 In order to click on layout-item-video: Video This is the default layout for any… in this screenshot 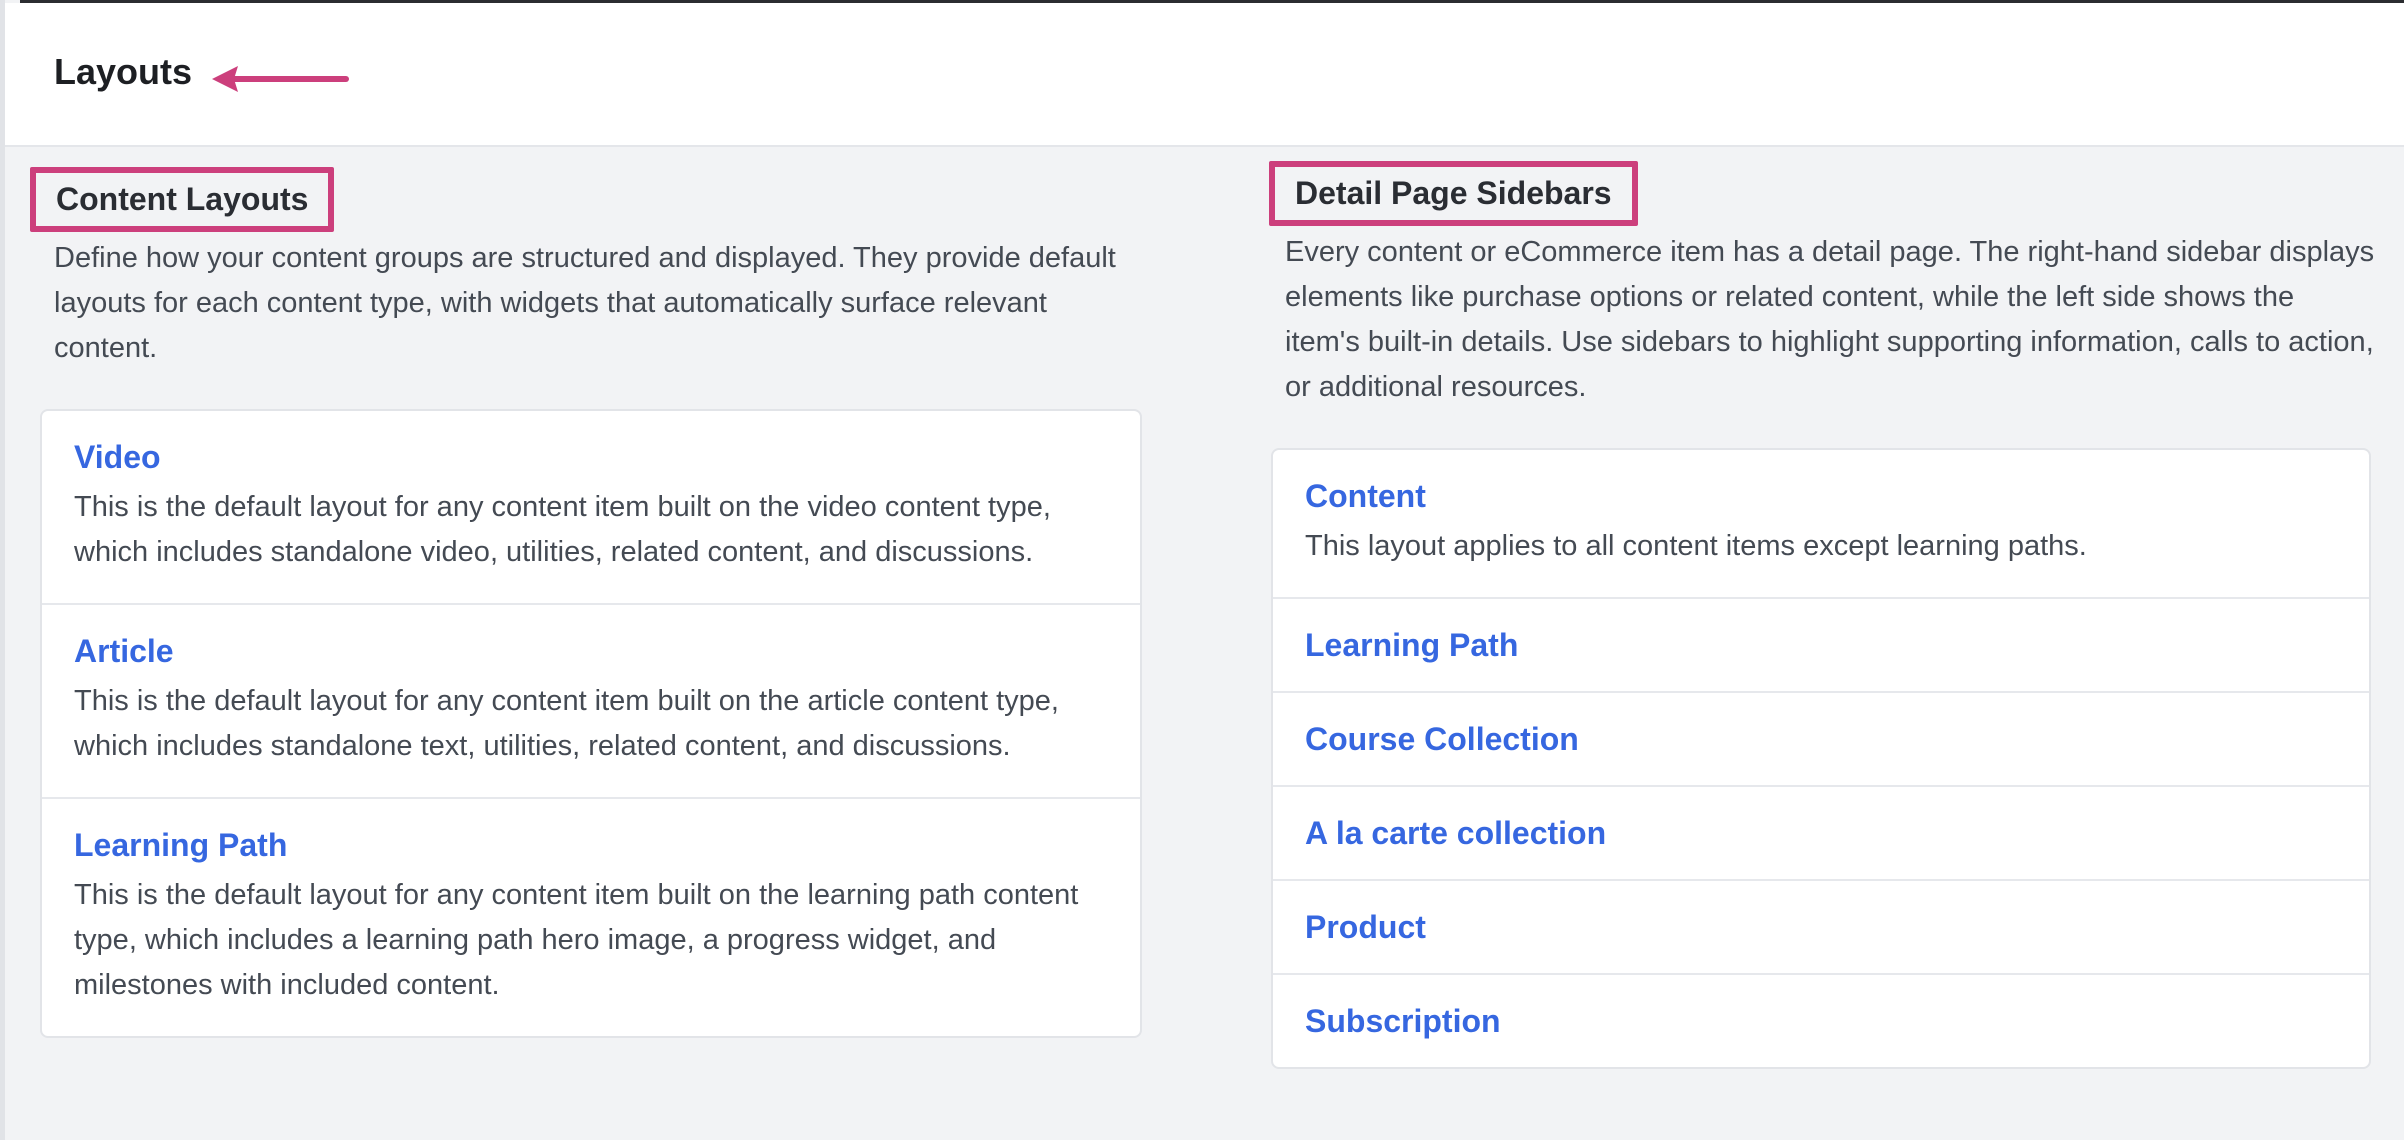, I will do `click(591, 507)`.